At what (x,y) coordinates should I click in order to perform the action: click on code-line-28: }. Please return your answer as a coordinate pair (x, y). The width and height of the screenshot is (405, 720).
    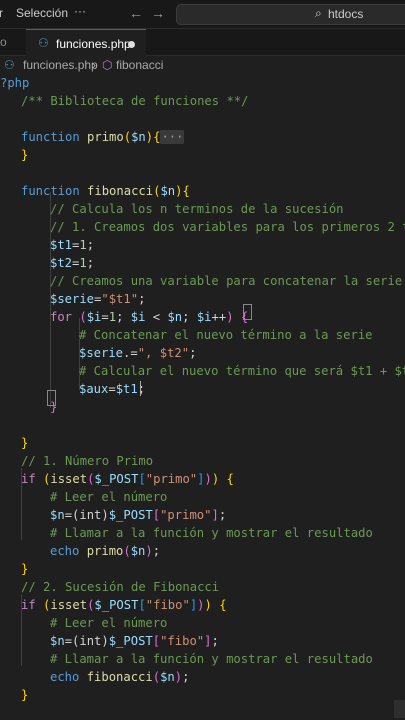
    Looking at the image, I should click on (25, 569).